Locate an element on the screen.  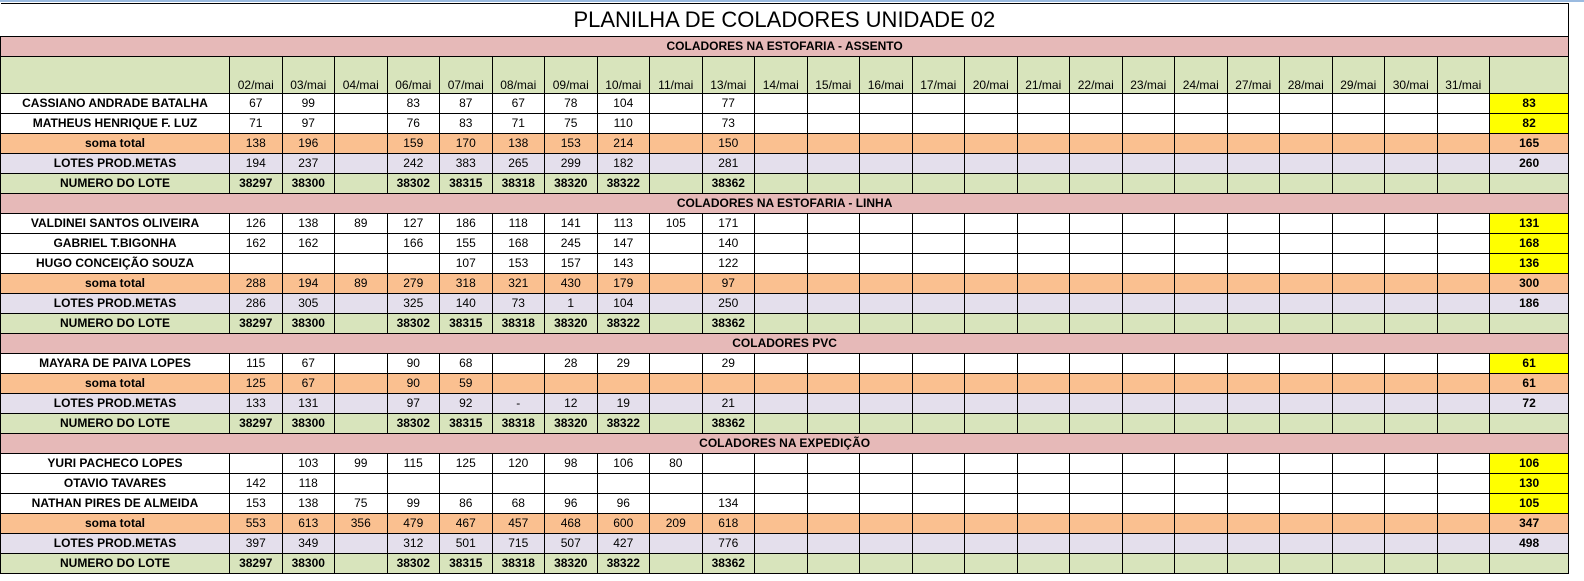
average-cell: 131 is located at coordinates (1529, 223).